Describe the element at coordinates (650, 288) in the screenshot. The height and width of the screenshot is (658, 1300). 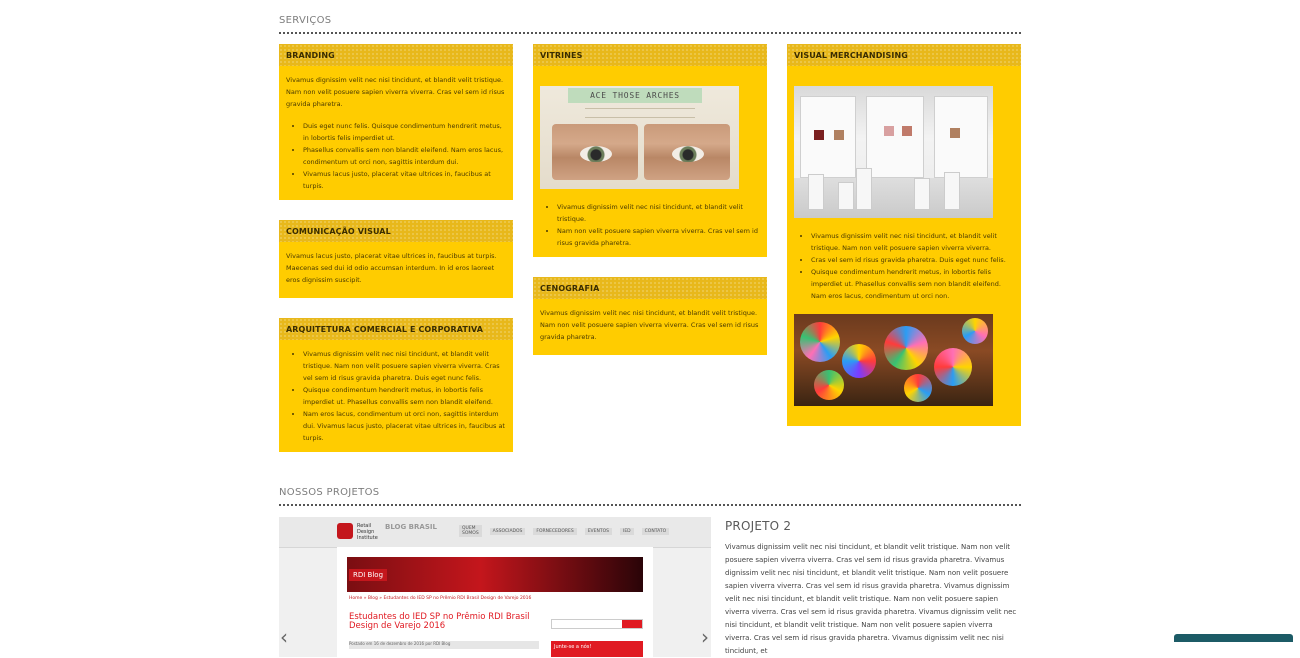
I see `service-card-title: CENOGRAFIA` at that location.